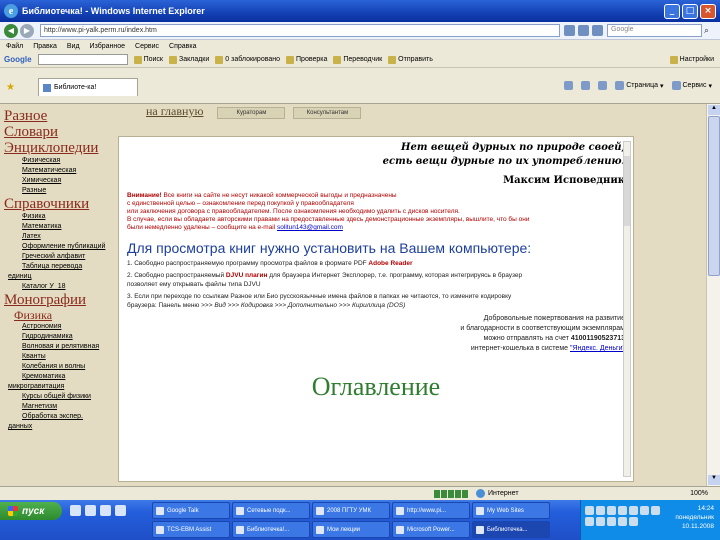 The image size is (720, 540). Describe the element at coordinates (60, 300) in the screenshot. I see `sidebar-monographs-link: Монографии` at that location.